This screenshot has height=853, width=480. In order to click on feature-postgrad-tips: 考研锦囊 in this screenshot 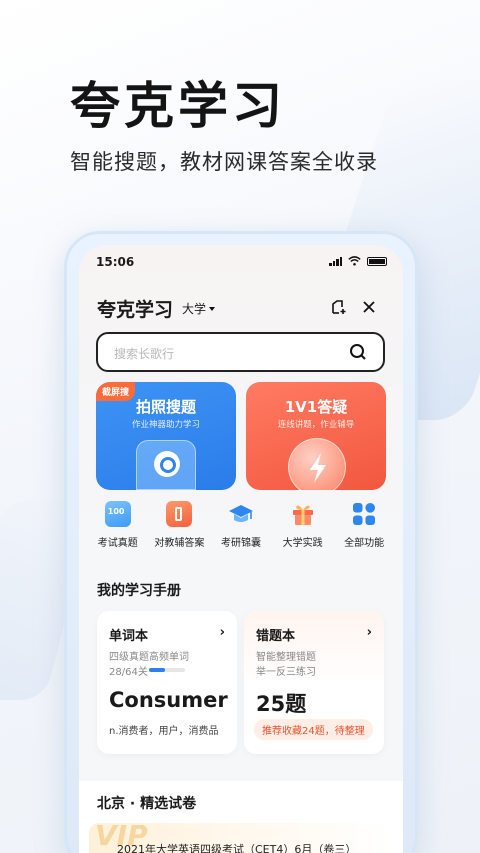, I will do `click(241, 525)`.